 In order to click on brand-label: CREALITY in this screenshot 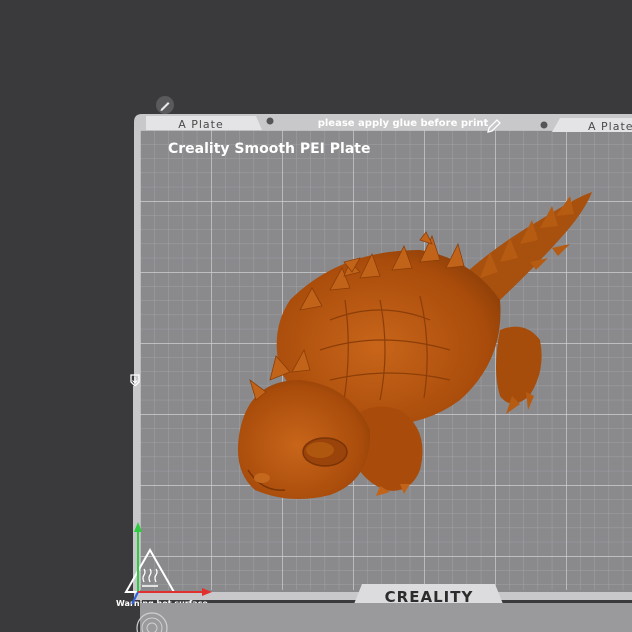, I will do `click(429, 597)`.